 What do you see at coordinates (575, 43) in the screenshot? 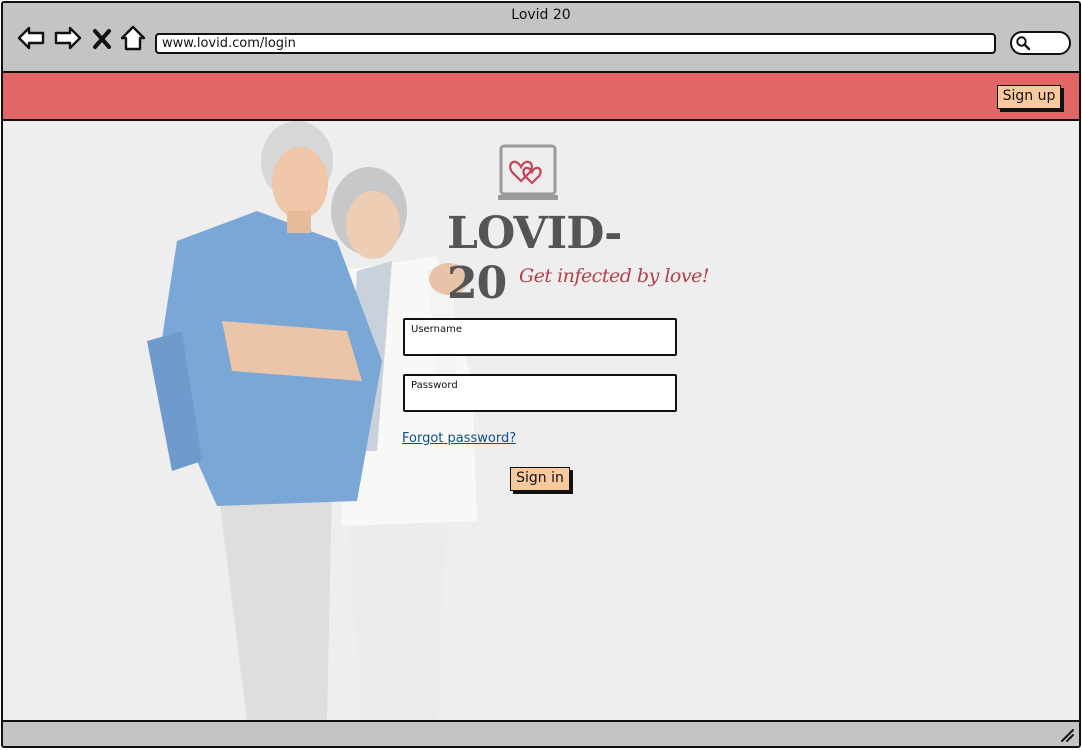
I see `address-bar: www.lovid.com/login` at bounding box center [575, 43].